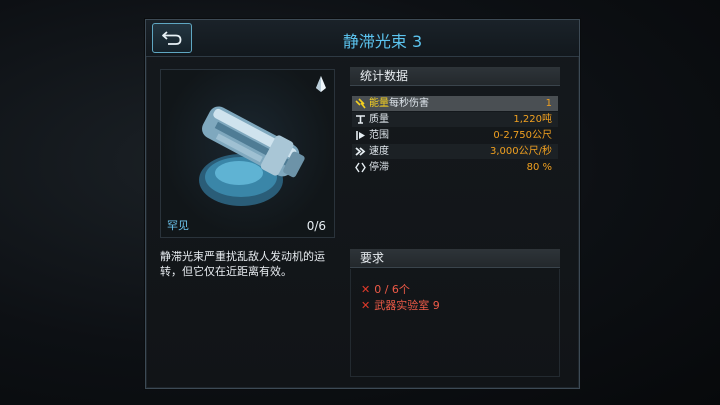 This screenshot has height=405, width=720. What do you see at coordinates (252, 156) in the screenshot?
I see `weapon-image` at bounding box center [252, 156].